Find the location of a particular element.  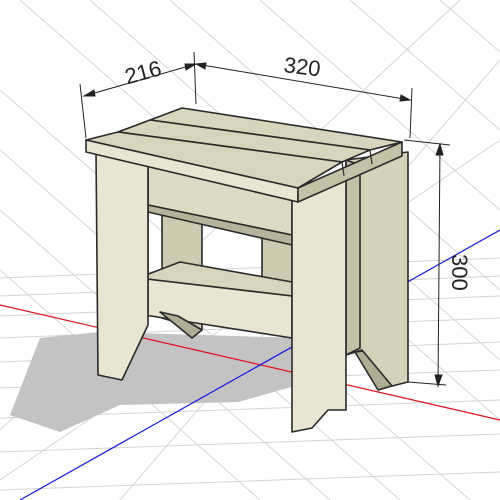

depth-label: 216 is located at coordinates (143, 72).